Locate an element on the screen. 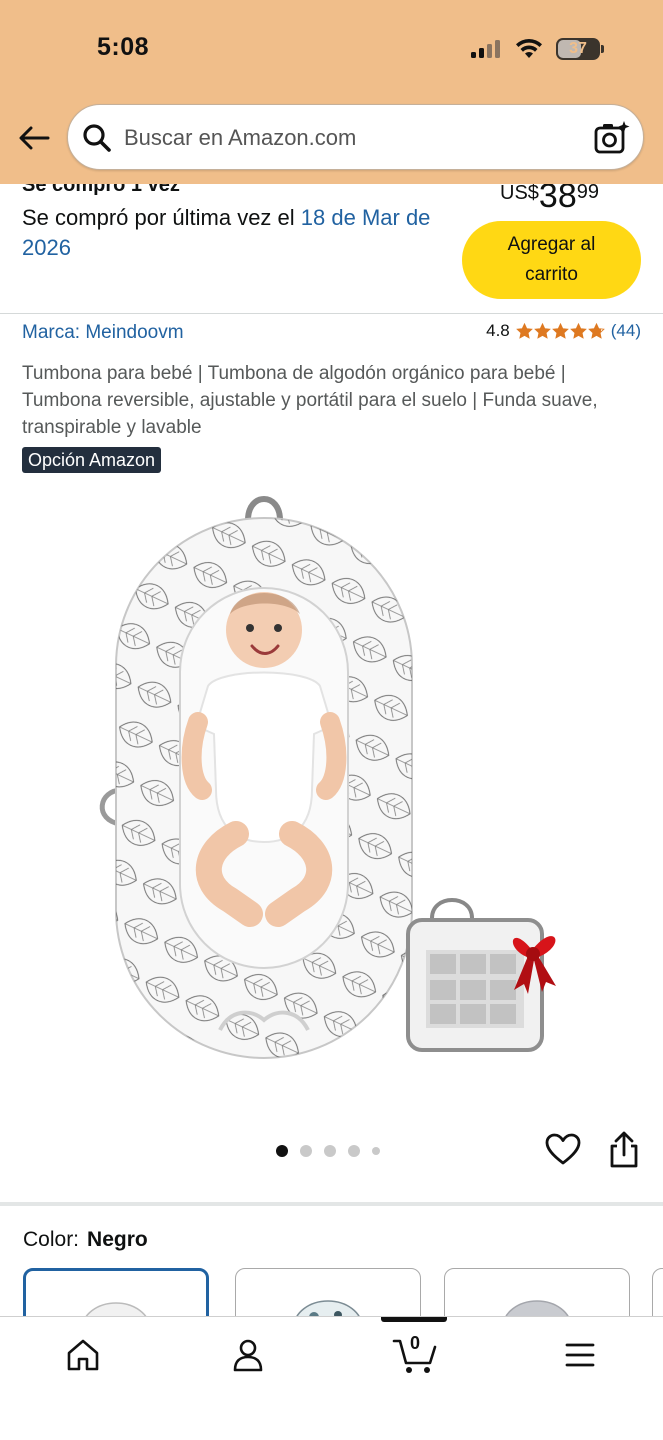 Image resolution: width=663 pixels, height=1440 pixels. bought-count-text: Se compró 1 vez is located at coordinates (101, 190).